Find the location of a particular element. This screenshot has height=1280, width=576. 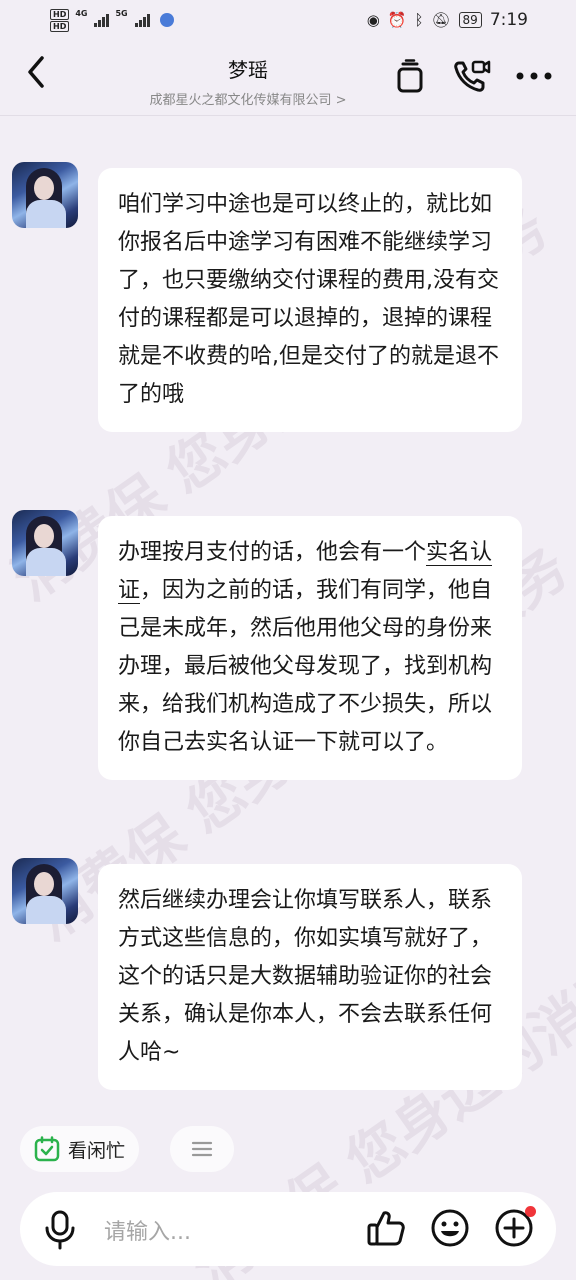

calendar-check-icon is located at coordinates (47, 1149).